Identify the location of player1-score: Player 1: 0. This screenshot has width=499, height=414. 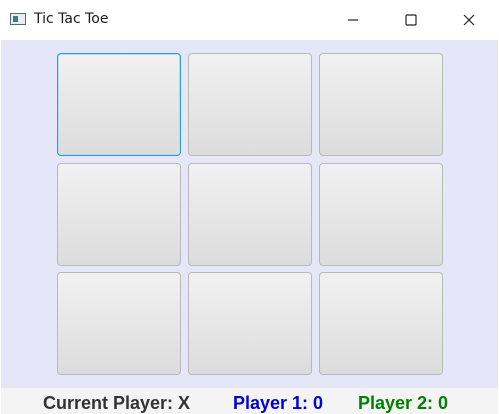
(278, 403).